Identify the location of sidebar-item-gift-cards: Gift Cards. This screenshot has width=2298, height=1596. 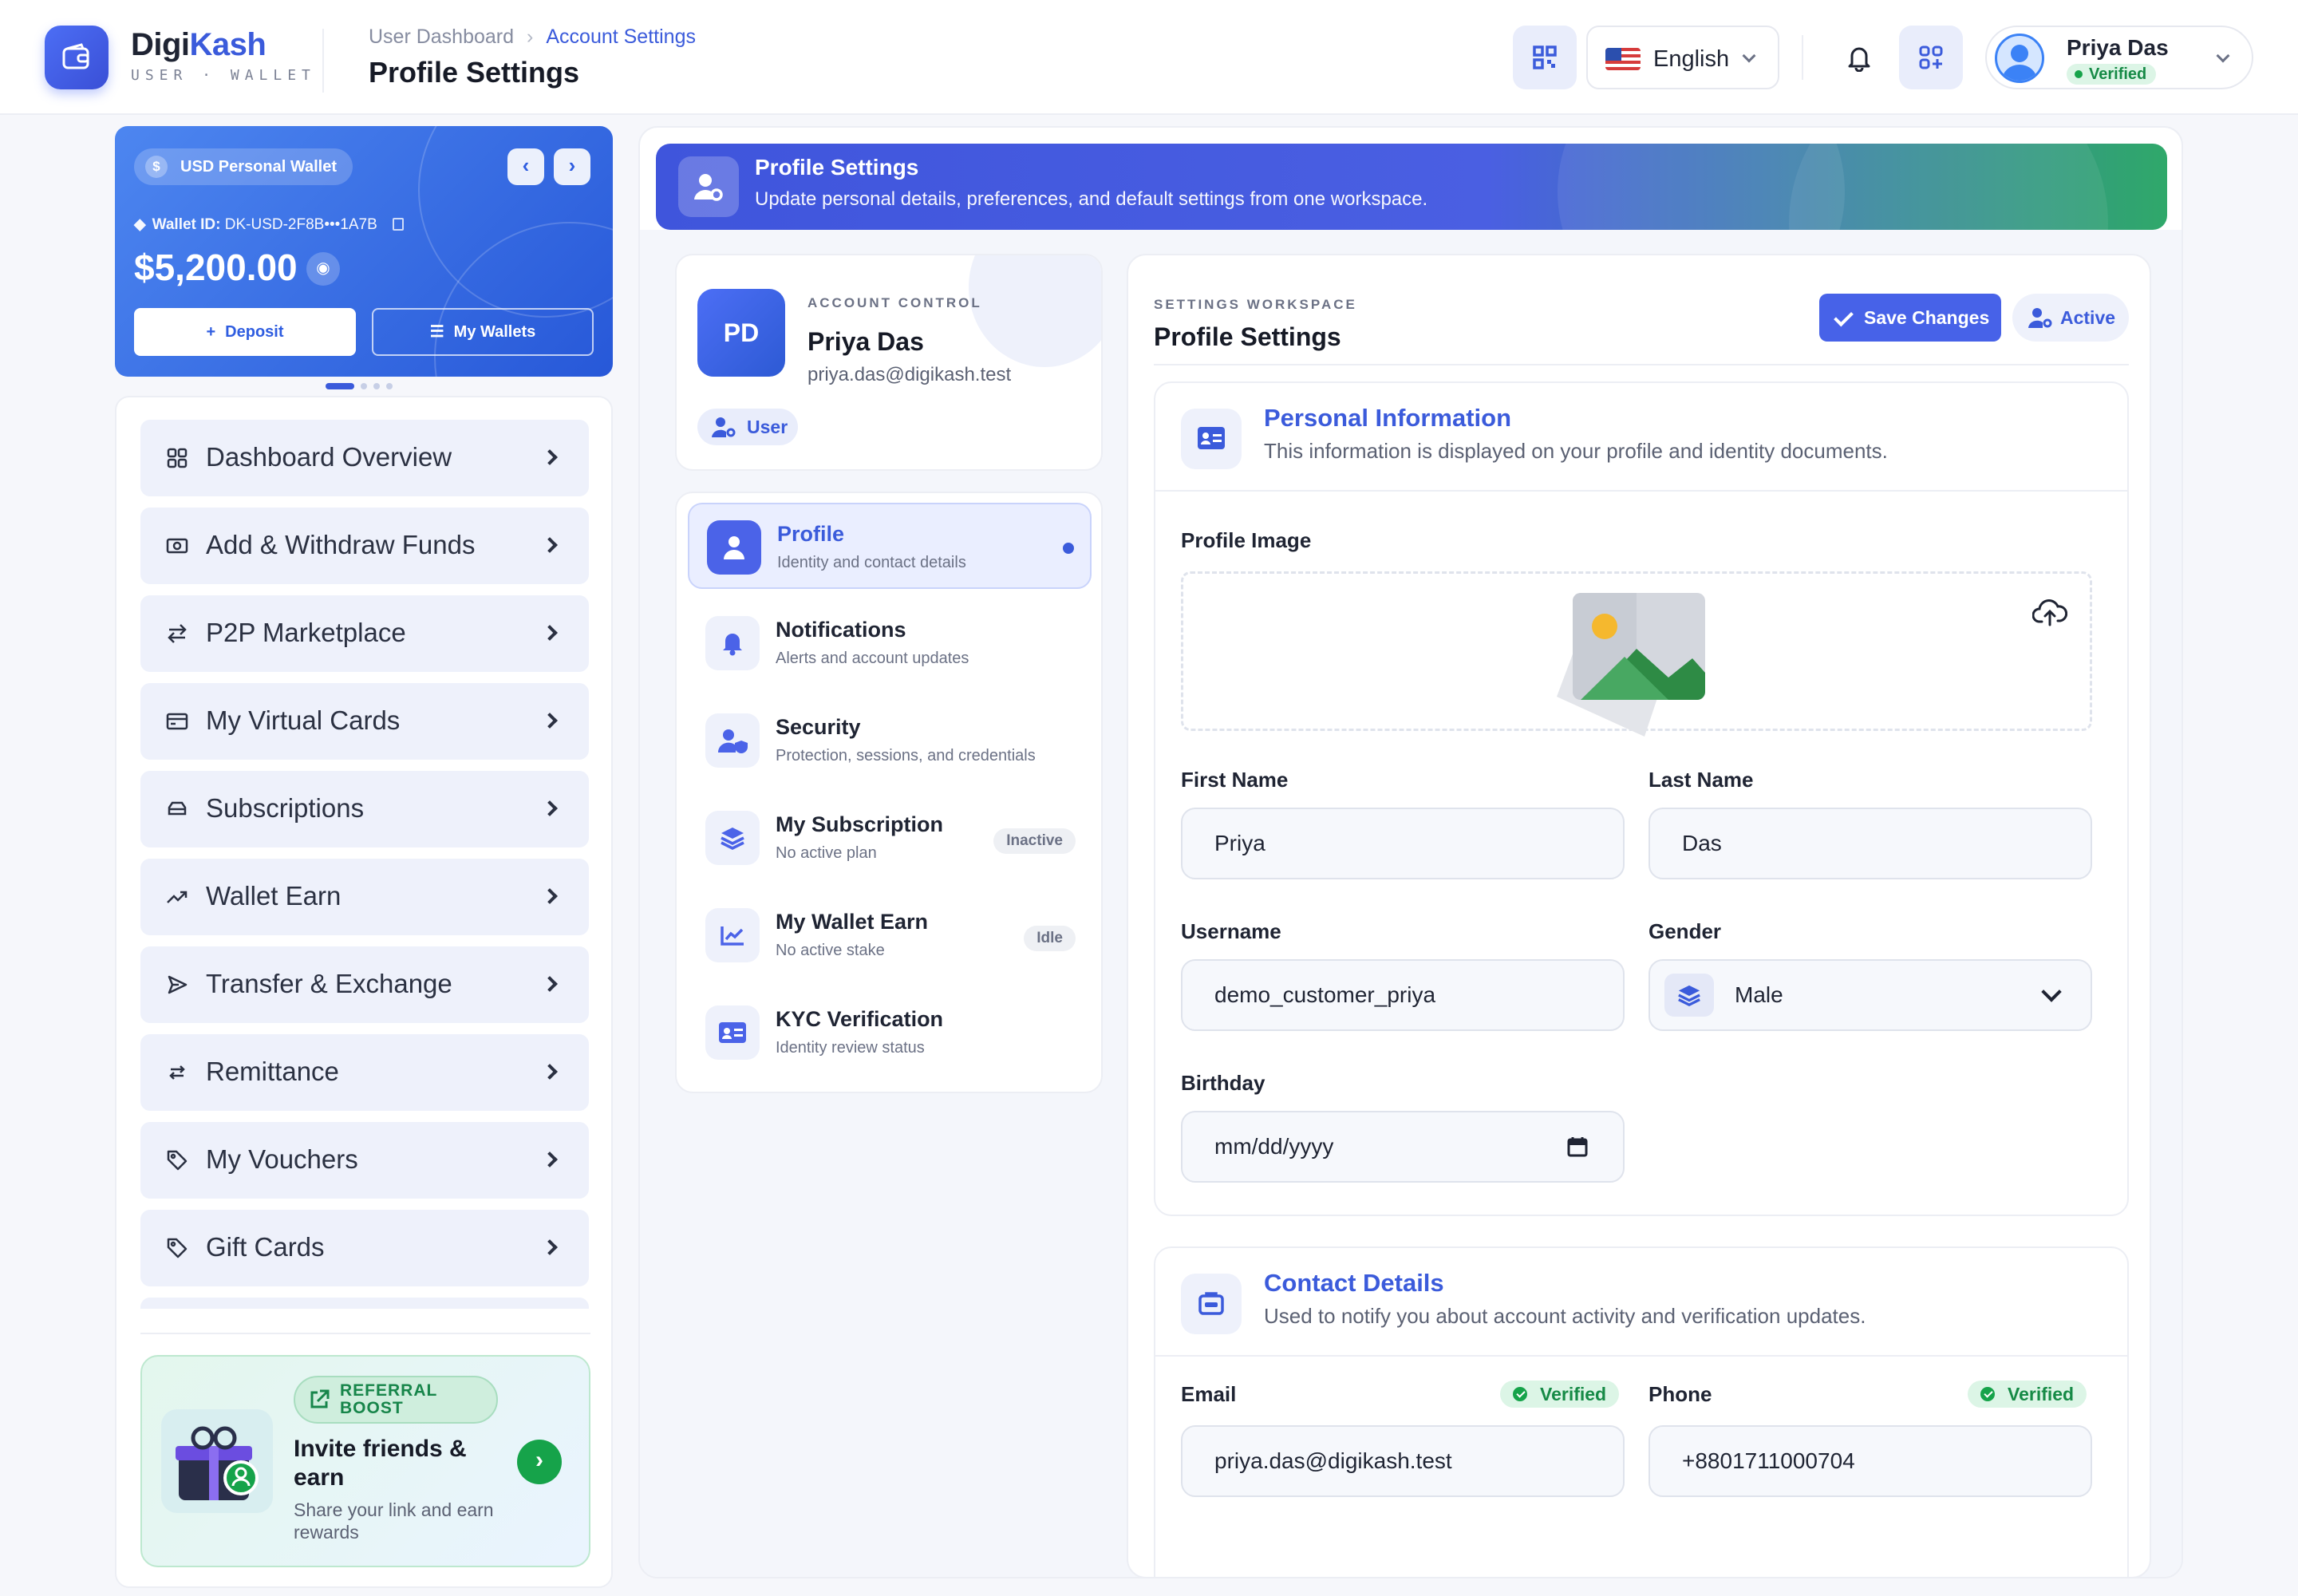
(365, 1248).